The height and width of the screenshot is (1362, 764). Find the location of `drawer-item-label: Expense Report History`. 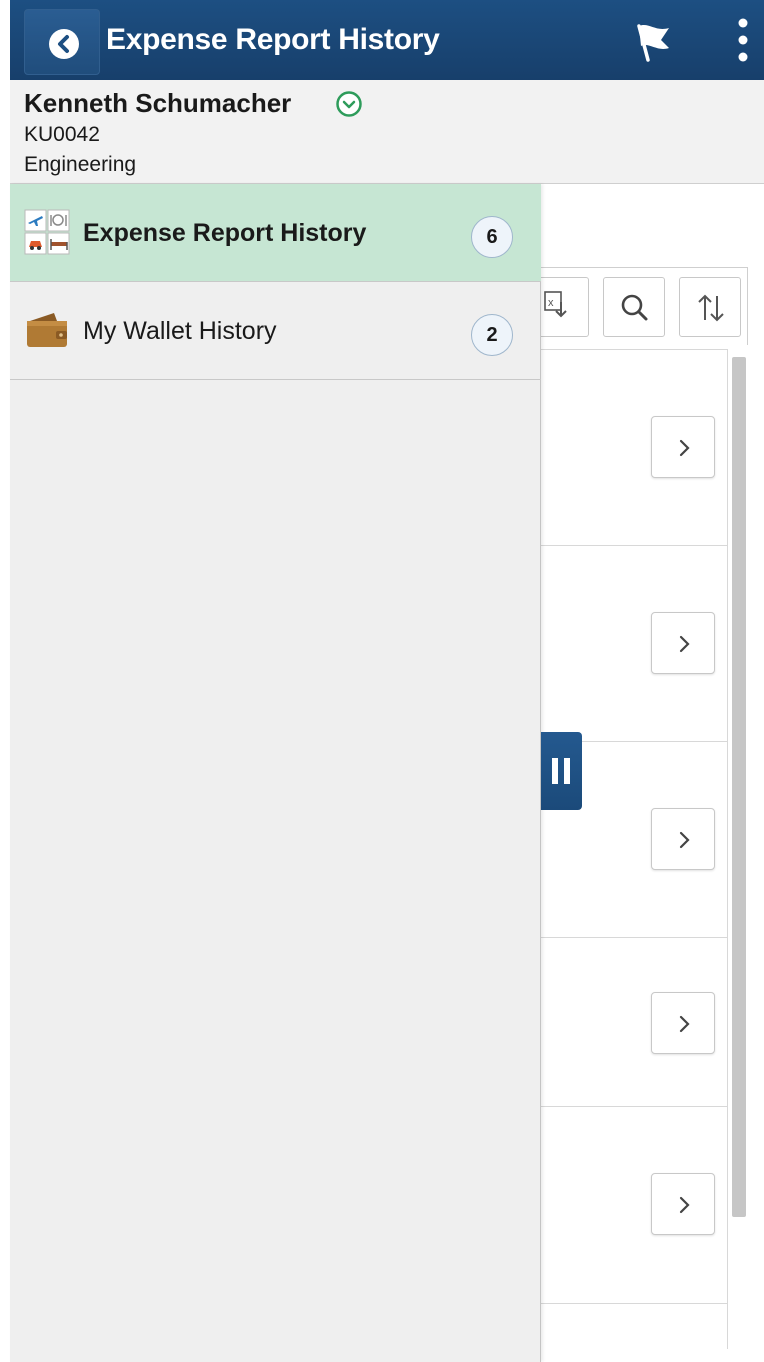

drawer-item-label: Expense Report History is located at coordinates (225, 233).